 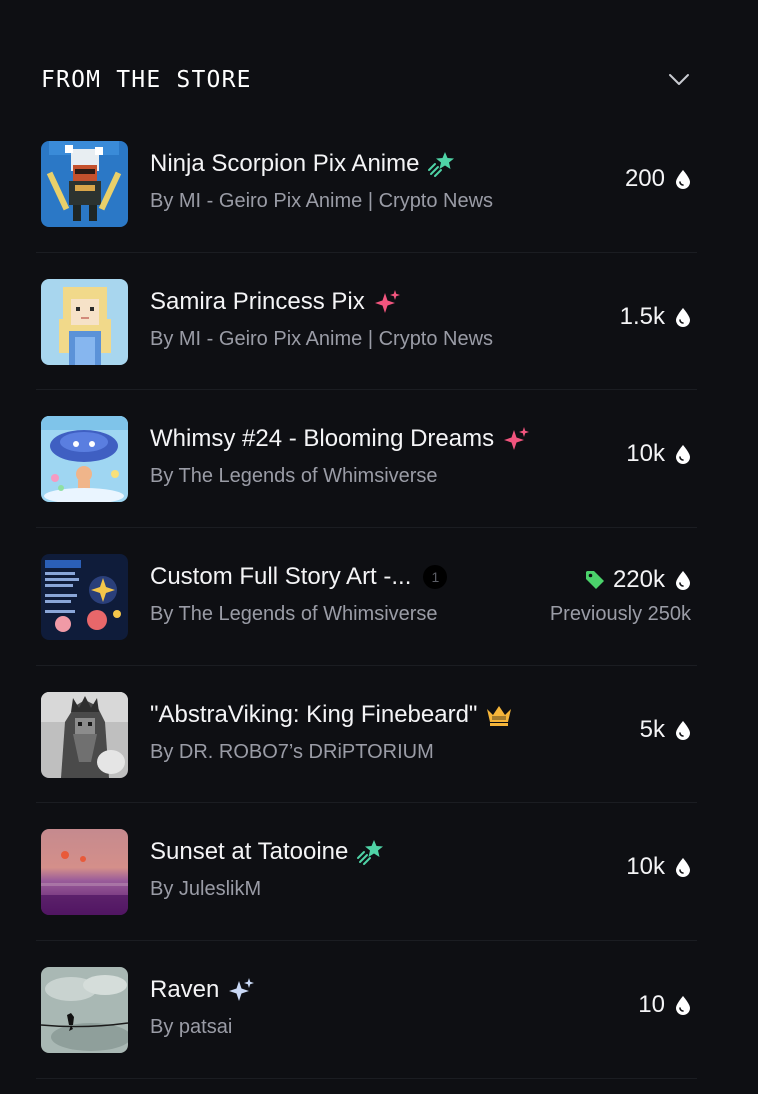 I want to click on price-box: 200, so click(x=658, y=179).